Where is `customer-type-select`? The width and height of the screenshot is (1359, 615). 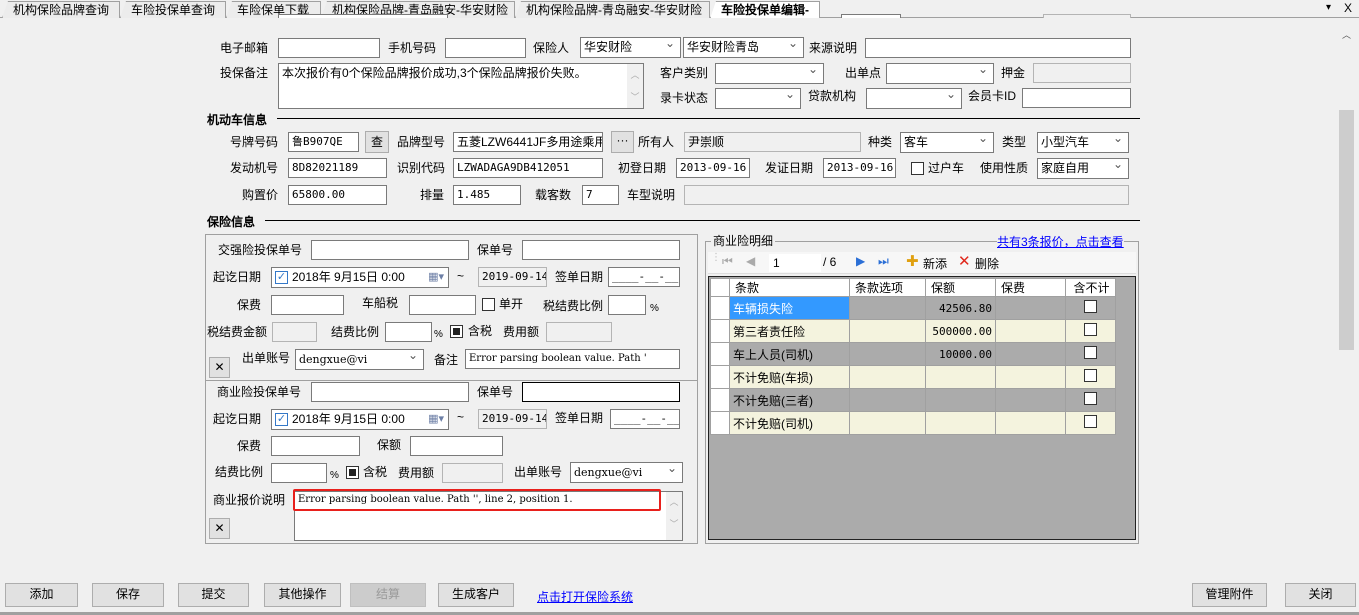 customer-type-select is located at coordinates (769, 72).